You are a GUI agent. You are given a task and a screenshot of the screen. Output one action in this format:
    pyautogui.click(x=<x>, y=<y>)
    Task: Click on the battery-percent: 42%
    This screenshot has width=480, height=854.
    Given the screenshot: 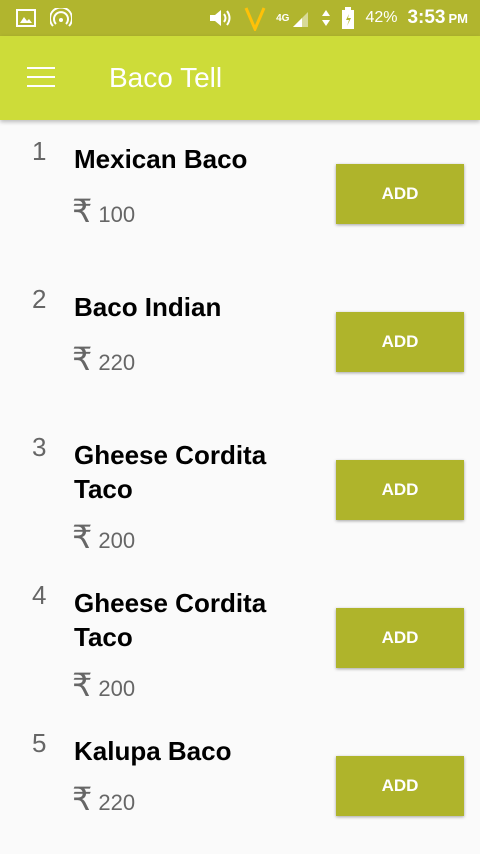 What is the action you would take?
    pyautogui.click(x=381, y=17)
    